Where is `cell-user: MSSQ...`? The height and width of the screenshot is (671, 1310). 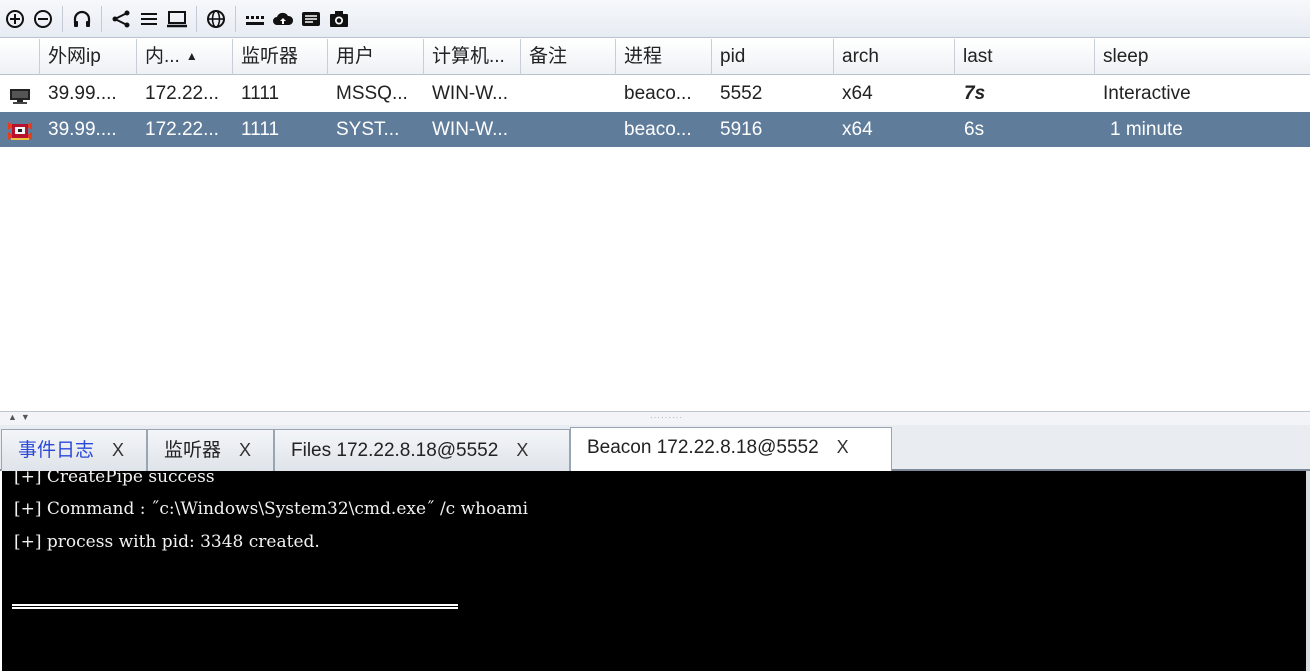
cell-user: MSSQ... is located at coordinates (372, 93).